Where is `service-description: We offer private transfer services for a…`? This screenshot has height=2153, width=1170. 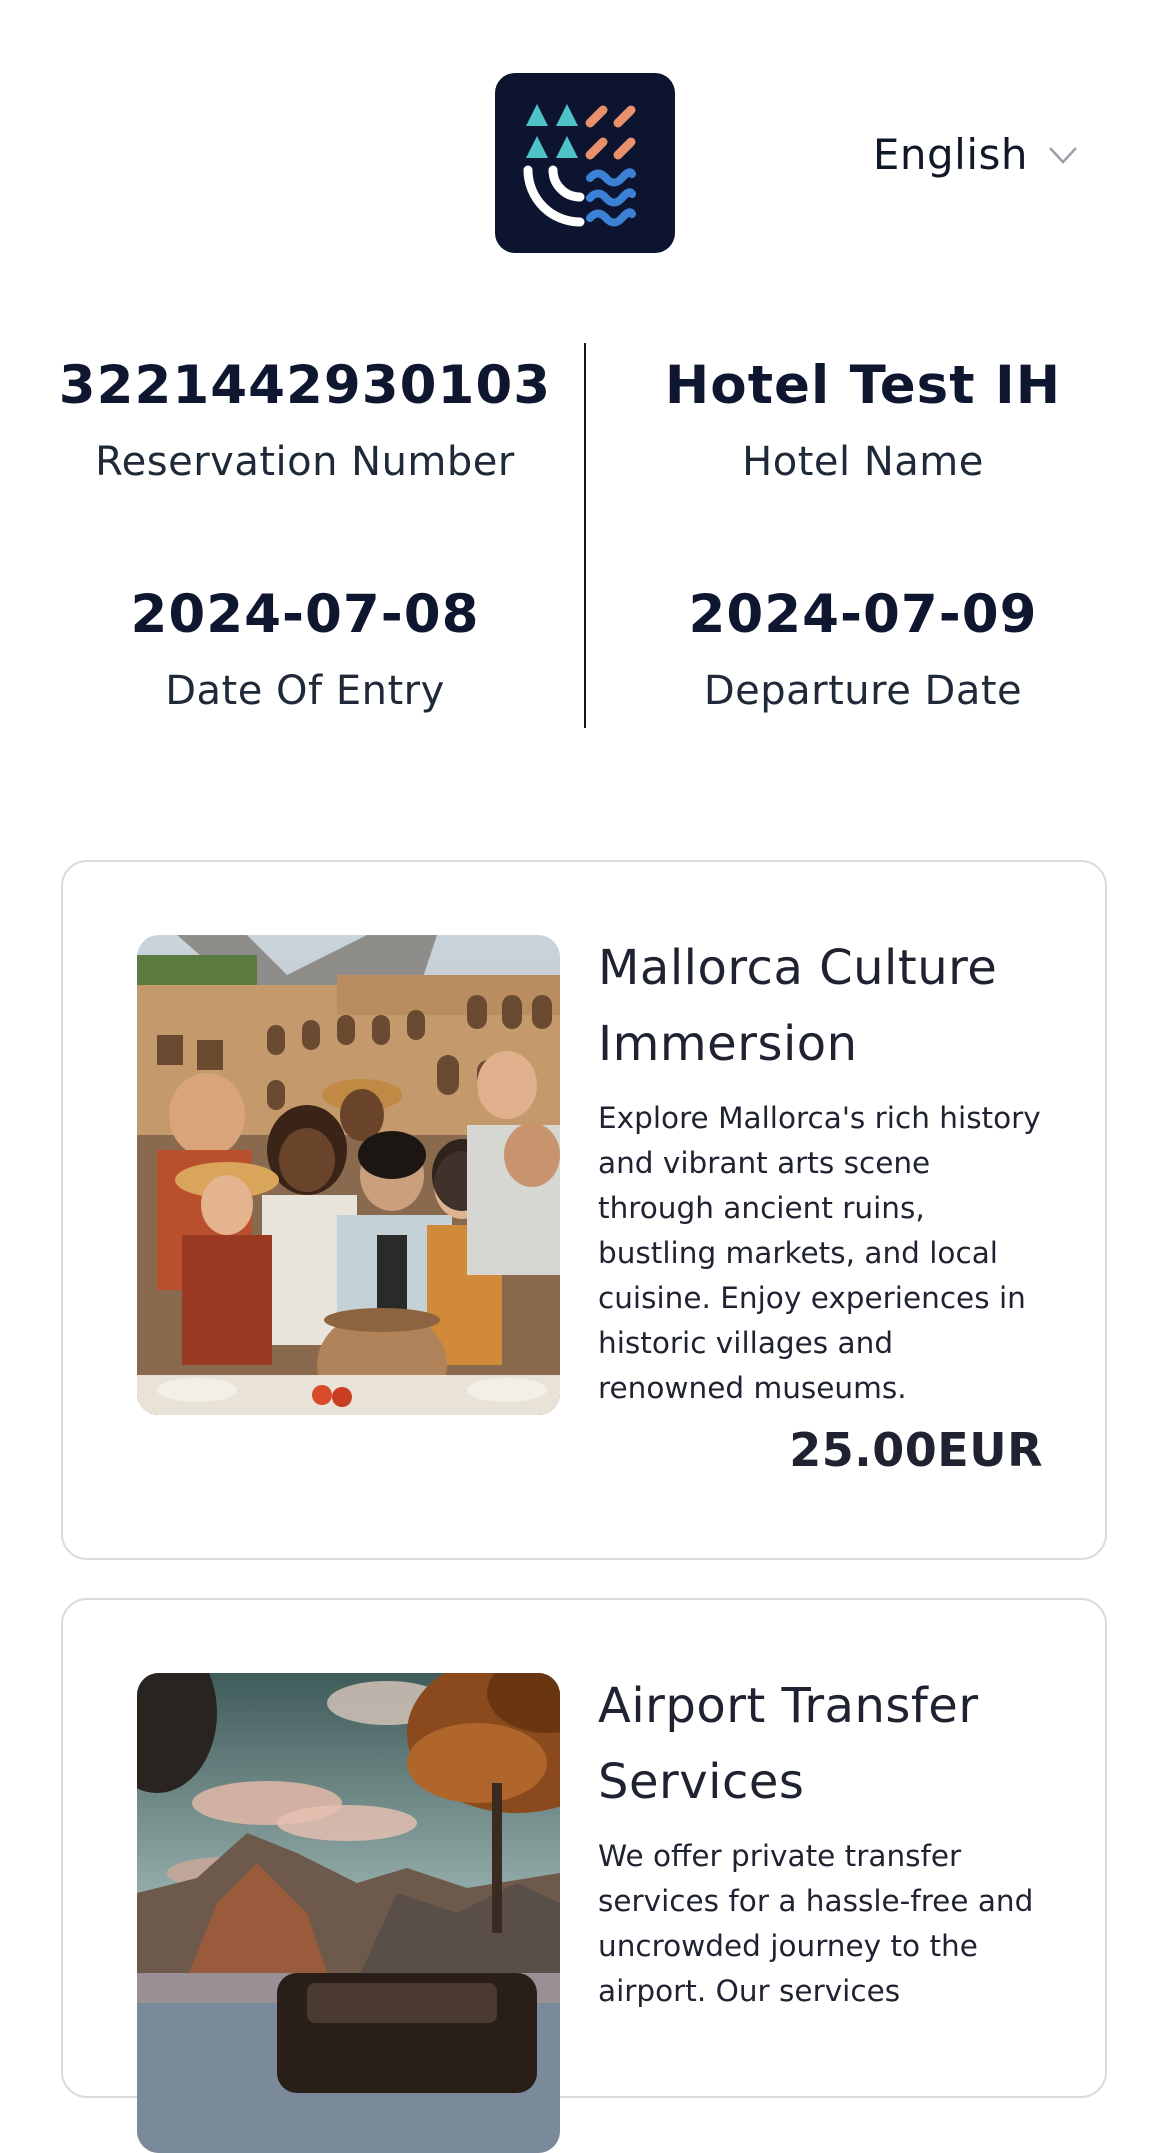
service-description: We offer private transfer services for a… is located at coordinates (816, 1923).